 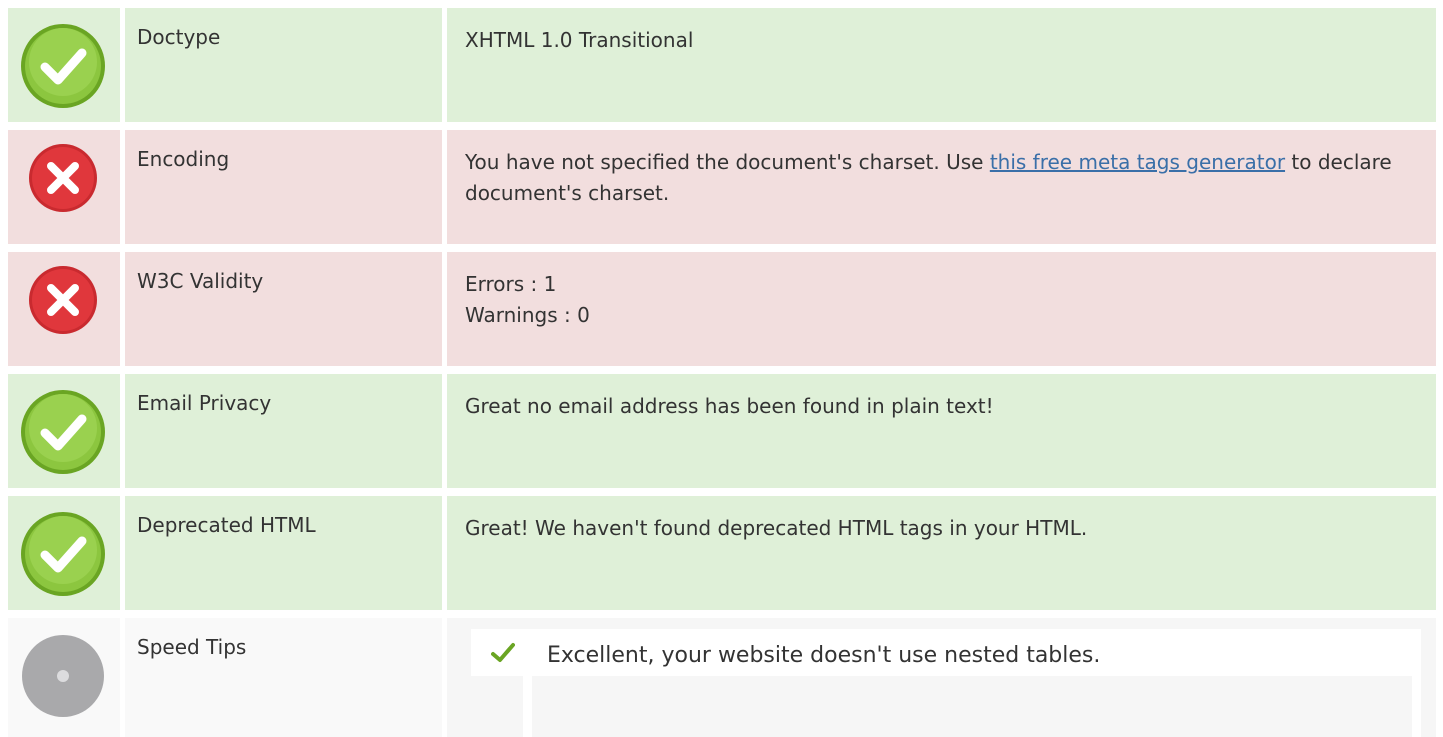 What do you see at coordinates (503, 653) in the screenshot?
I see `checkmark-icon` at bounding box center [503, 653].